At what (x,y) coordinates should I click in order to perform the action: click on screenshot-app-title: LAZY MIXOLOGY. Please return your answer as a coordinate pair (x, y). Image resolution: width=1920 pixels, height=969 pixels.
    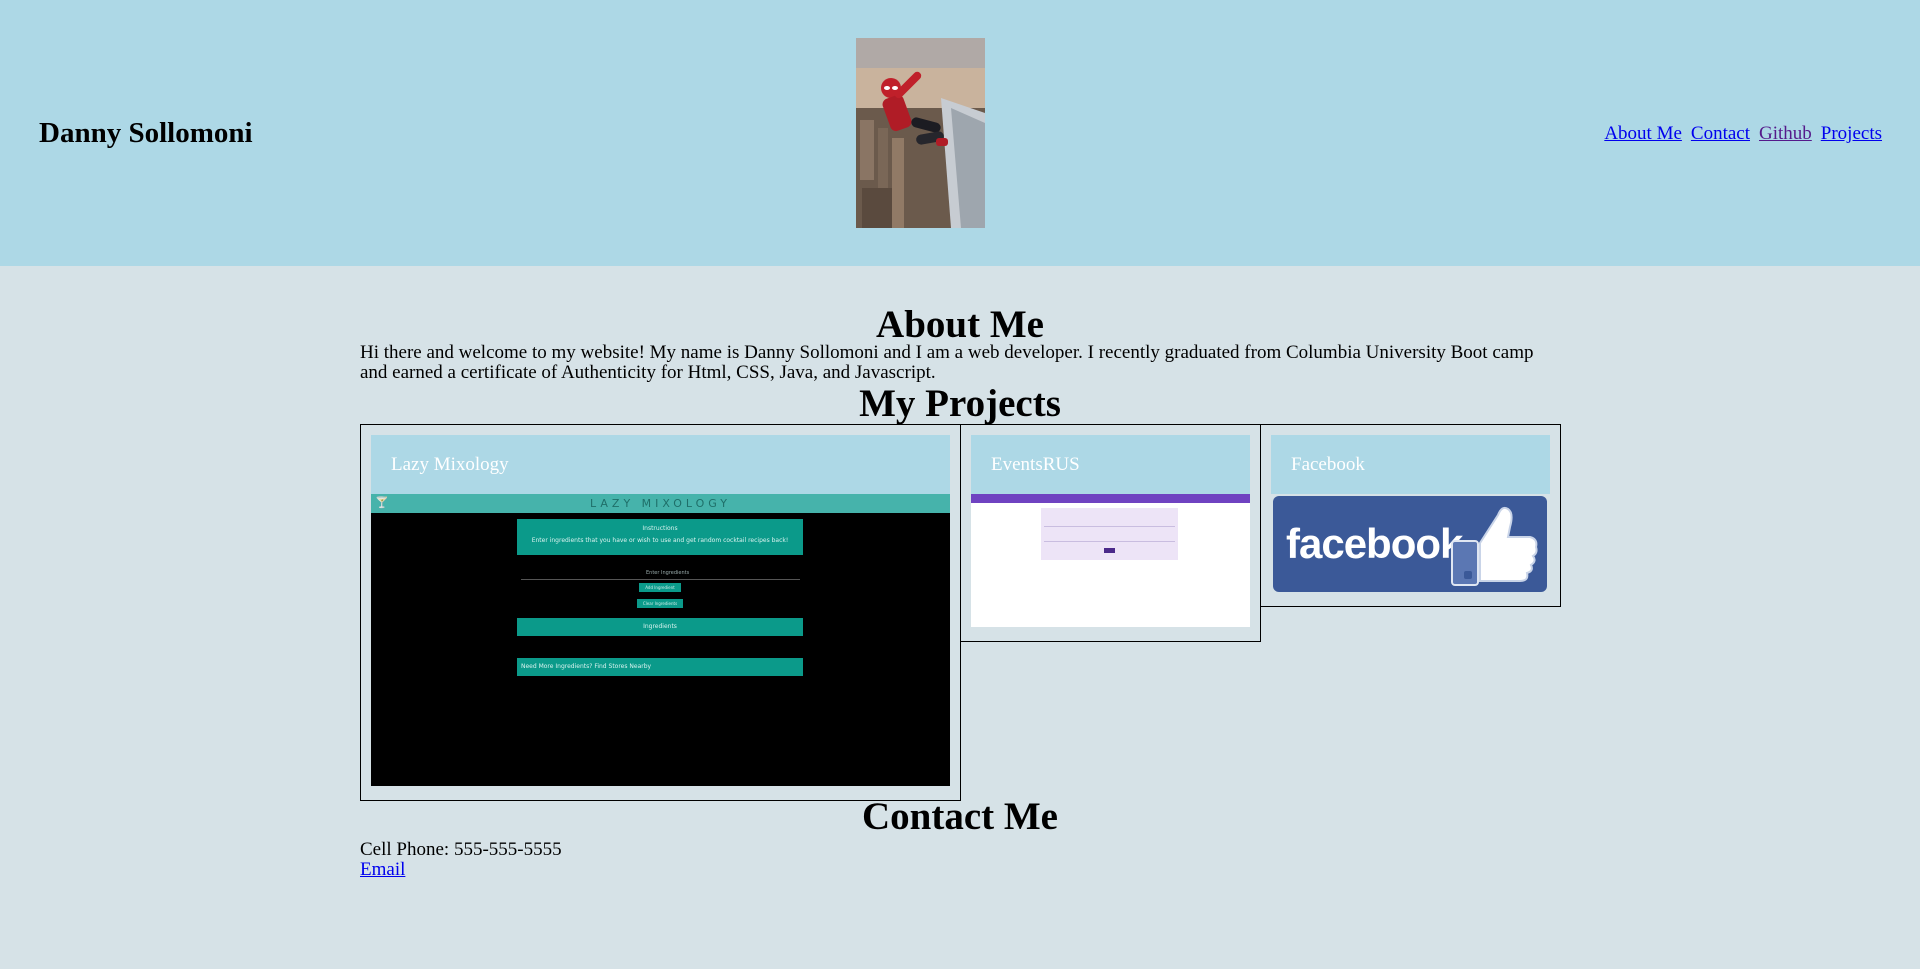
    Looking at the image, I should click on (660, 503).